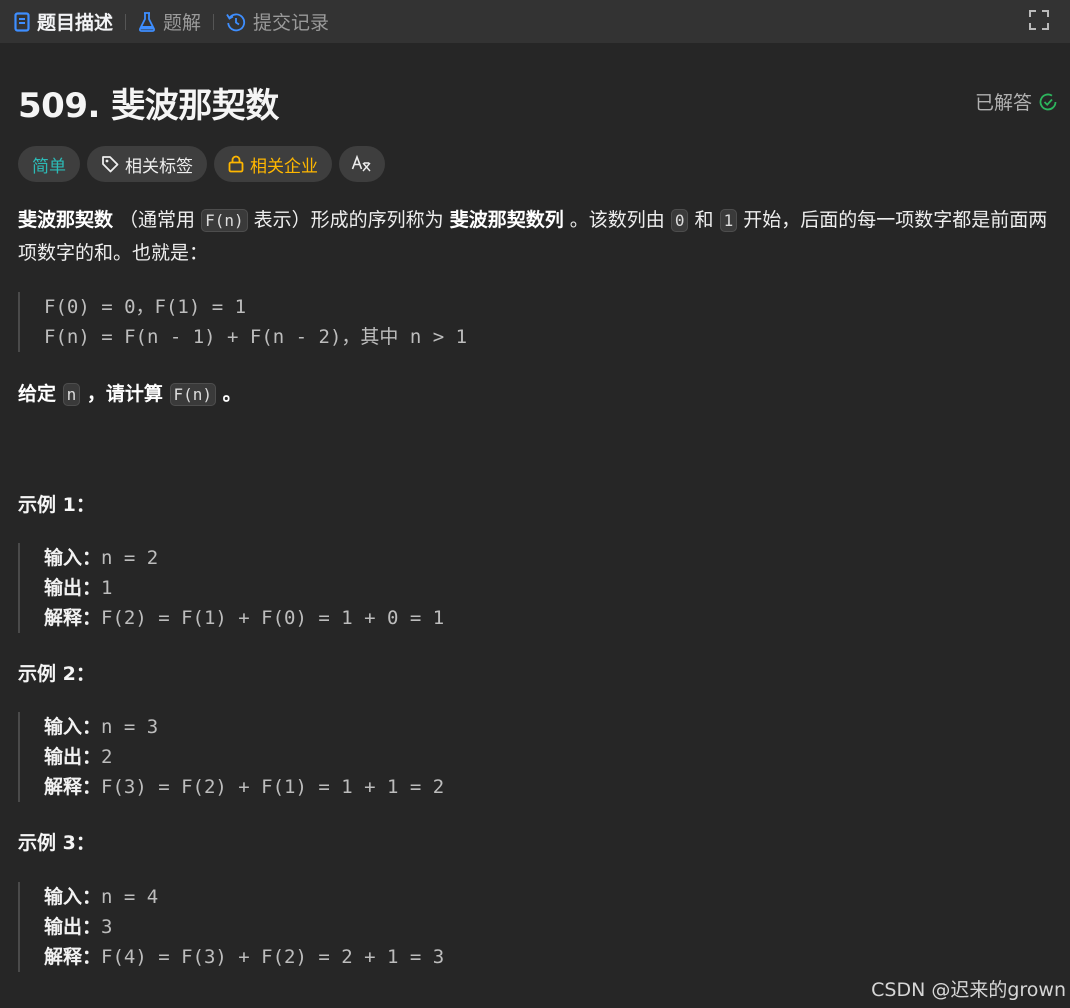 This screenshot has width=1070, height=1008. Describe the element at coordinates (145, 307) in the screenshot. I see `formula-line: F(0) = 0，F(1) = 1` at that location.